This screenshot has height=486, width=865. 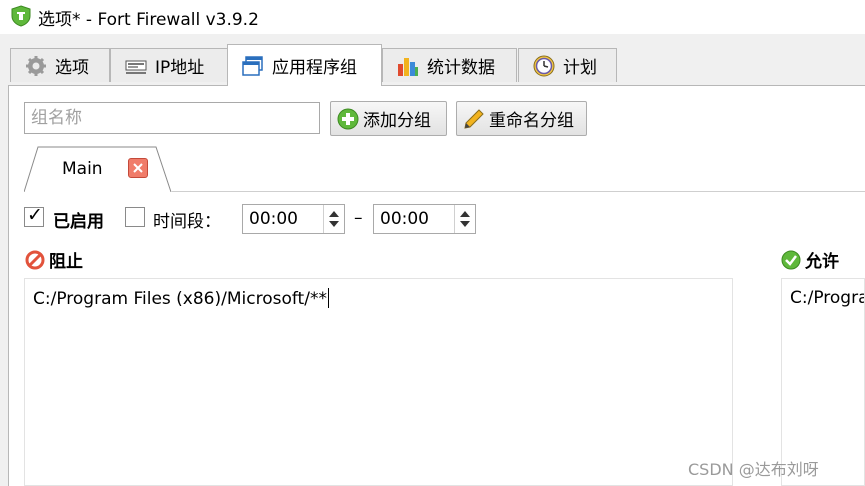 I want to click on close-tab-button, so click(x=138, y=168).